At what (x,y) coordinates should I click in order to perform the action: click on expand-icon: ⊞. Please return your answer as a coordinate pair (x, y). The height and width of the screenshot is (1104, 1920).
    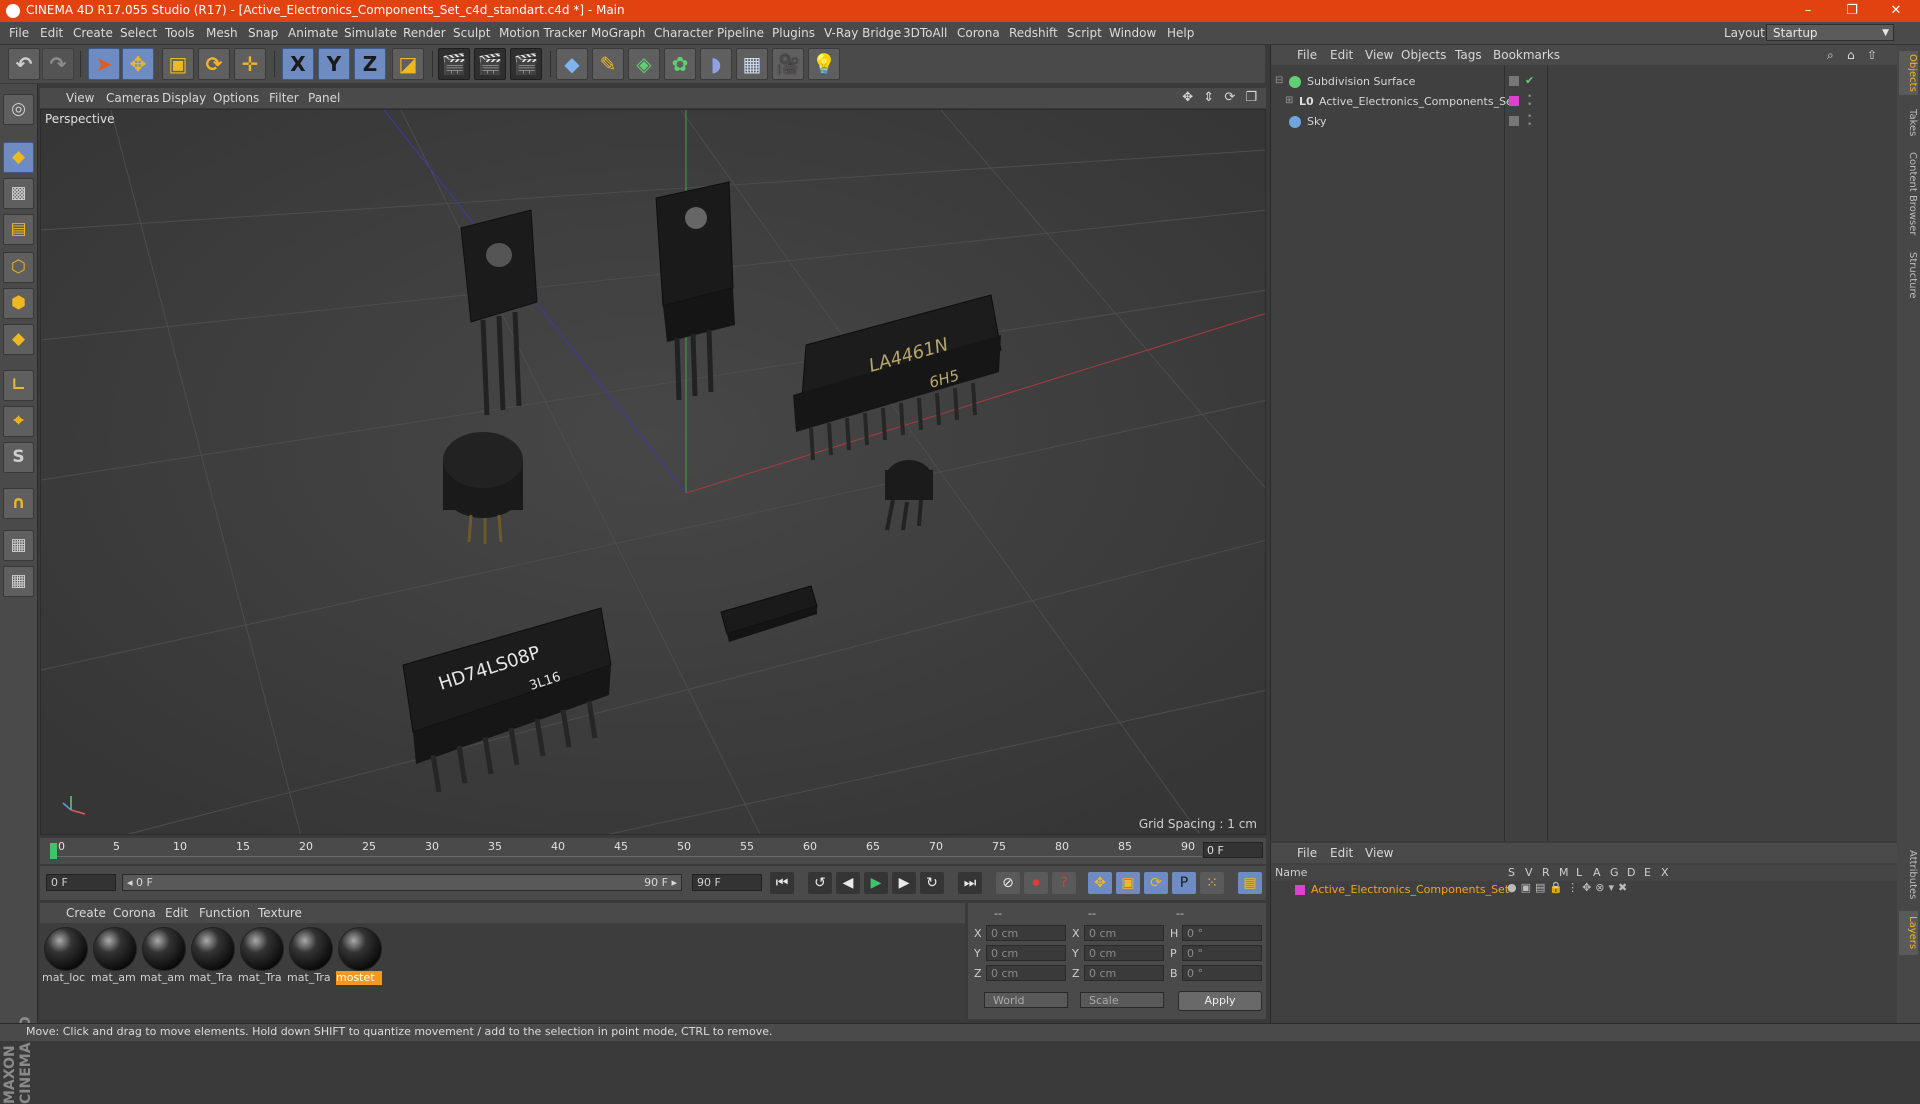
    Looking at the image, I should click on (1289, 100).